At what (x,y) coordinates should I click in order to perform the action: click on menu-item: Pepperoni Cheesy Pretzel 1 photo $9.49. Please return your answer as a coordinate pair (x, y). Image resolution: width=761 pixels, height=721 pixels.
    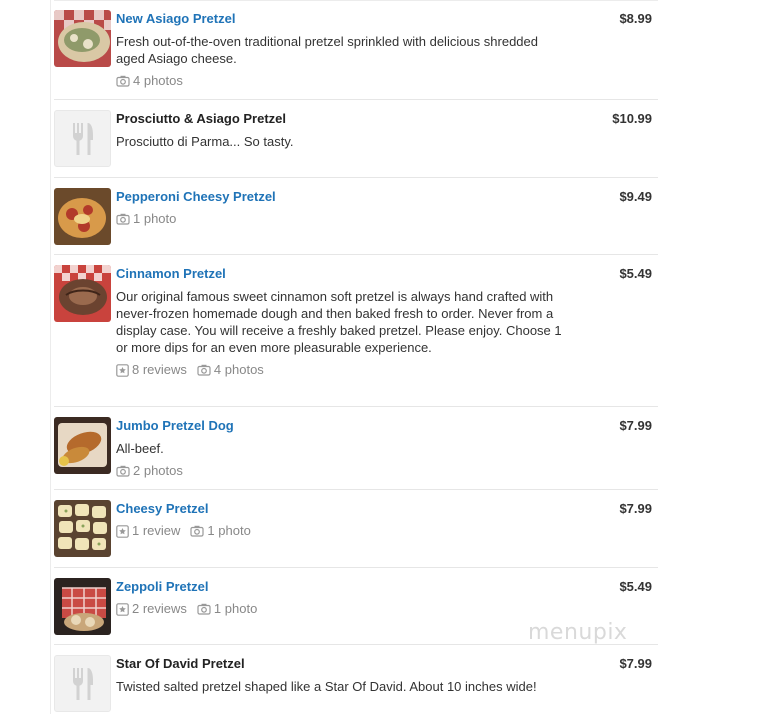
    Looking at the image, I should click on (356, 216).